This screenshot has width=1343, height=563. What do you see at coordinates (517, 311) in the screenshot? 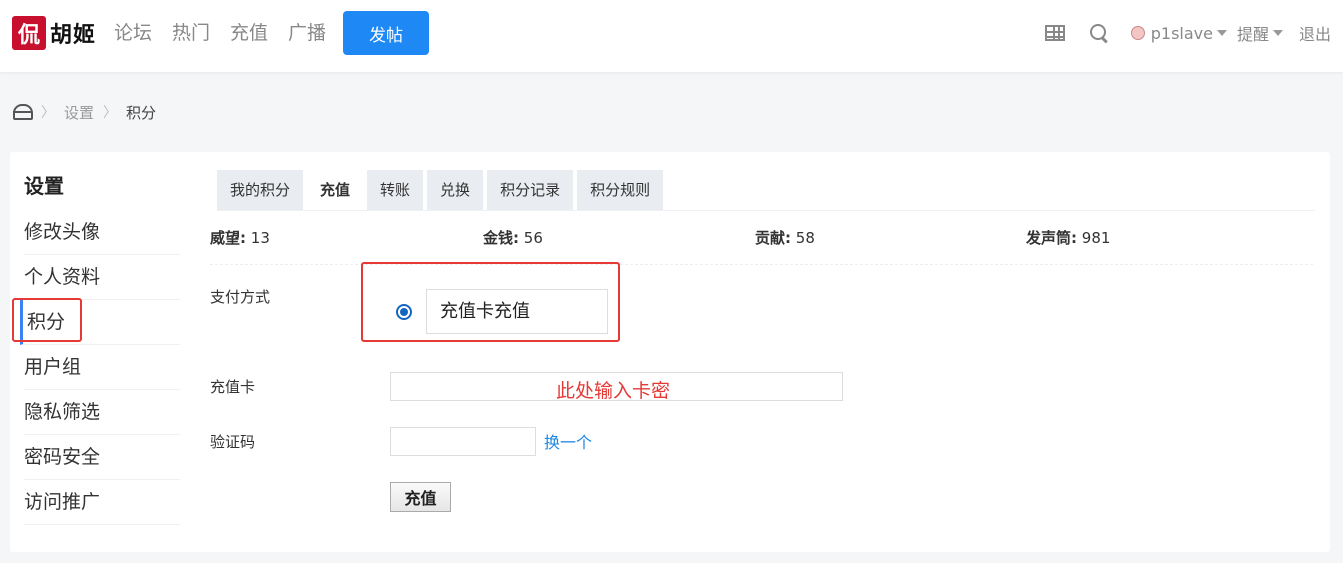
I see `payment-option-label: 充值卡充值` at bounding box center [517, 311].